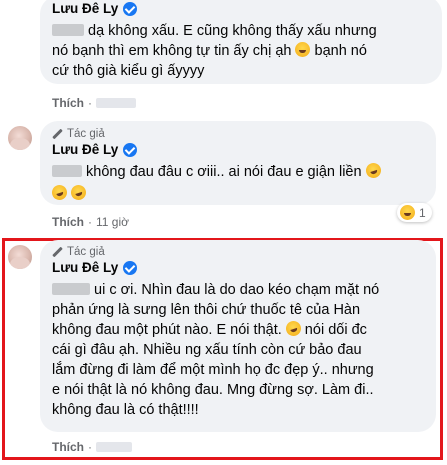  What do you see at coordinates (407, 212) in the screenshot?
I see `haha-reaction-icon` at bounding box center [407, 212].